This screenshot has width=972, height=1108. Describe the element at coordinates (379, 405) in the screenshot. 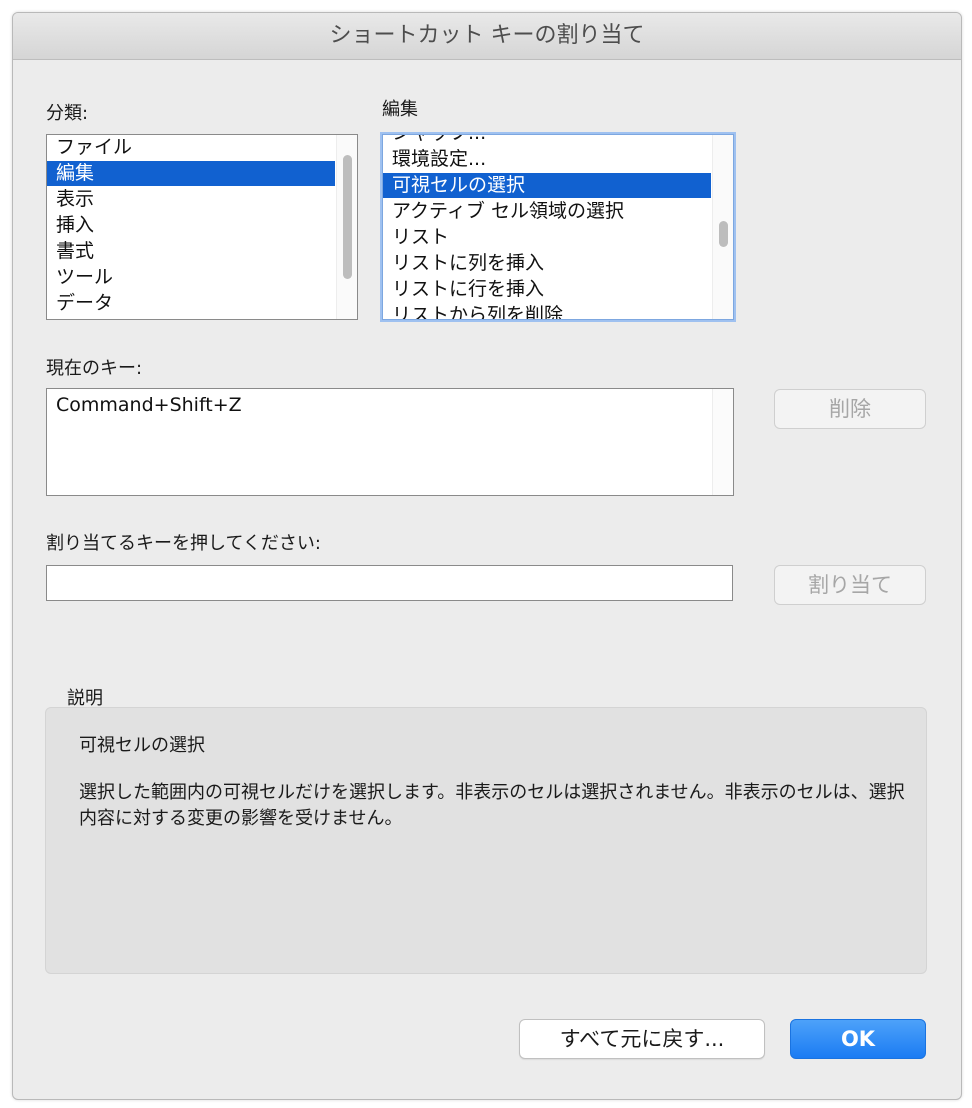

I see `current-key-item: Command+Shift+Z` at that location.